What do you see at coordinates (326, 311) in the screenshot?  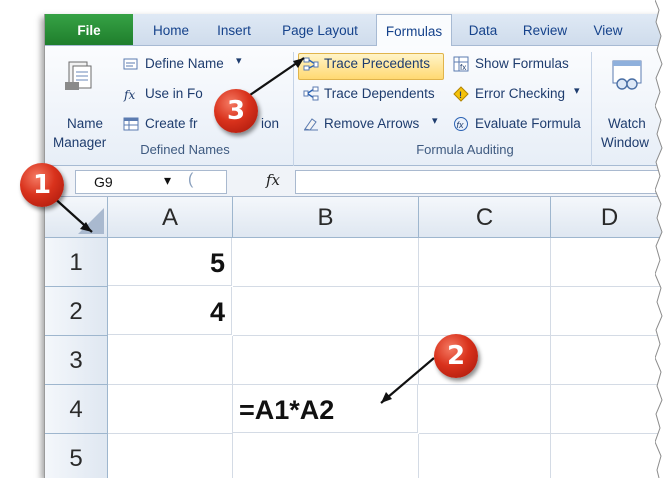 I see `cell-b2` at bounding box center [326, 311].